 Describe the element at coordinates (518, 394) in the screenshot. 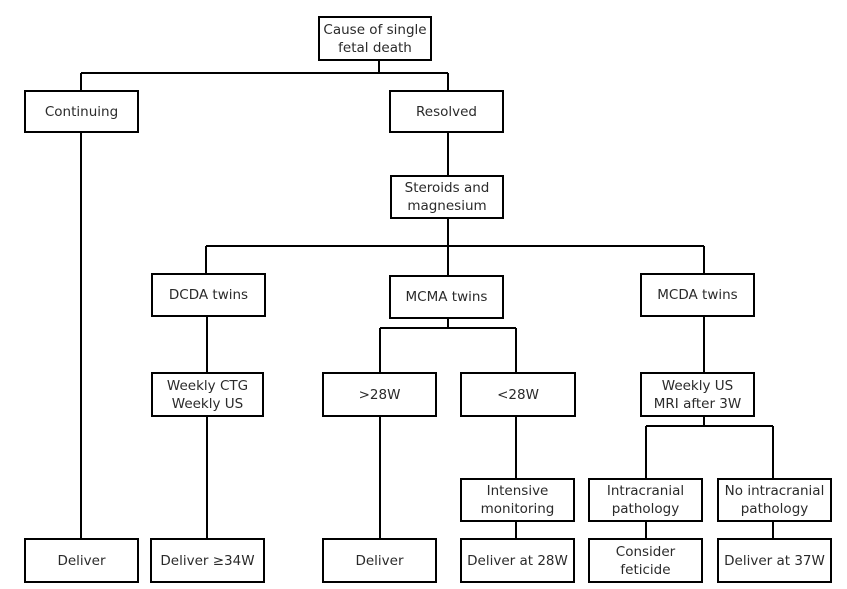

I see `node-mcma-lt28: <28W` at that location.